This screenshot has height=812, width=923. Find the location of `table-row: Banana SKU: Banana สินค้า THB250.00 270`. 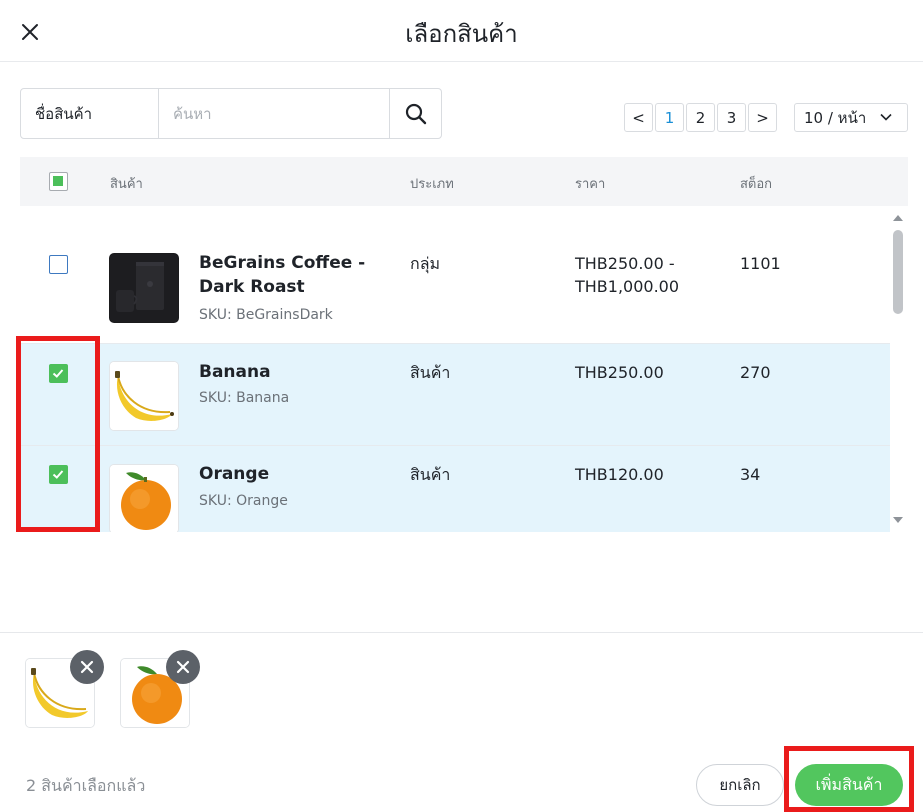

table-row: Banana SKU: Banana สินค้า THB250.00 270 is located at coordinates (455, 395).